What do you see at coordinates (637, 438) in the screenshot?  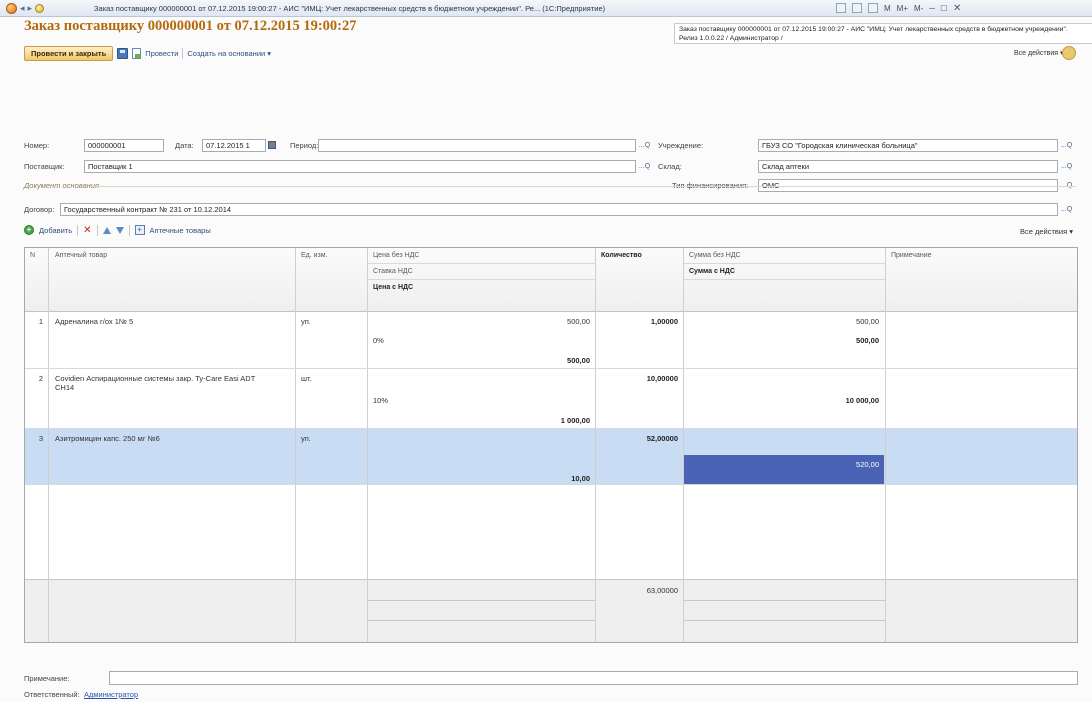 I see `row3-qty: 52,00000` at bounding box center [637, 438].